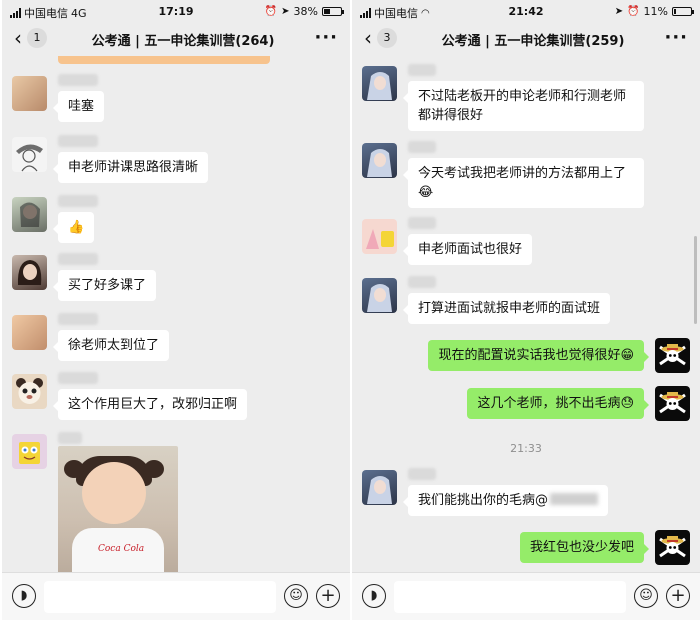 This screenshot has height=620, width=700. Describe the element at coordinates (523, 106) in the screenshot. I see `message-bubble: 不过陆老板开的申论老师和行测老师都讲得很好` at that location.